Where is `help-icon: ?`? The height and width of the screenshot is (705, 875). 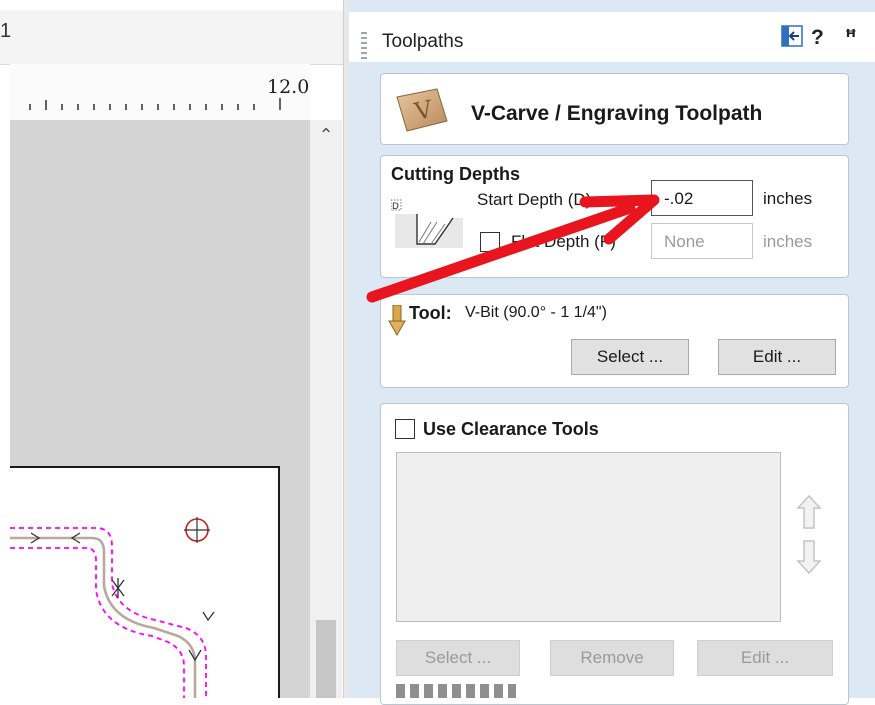 help-icon: ? is located at coordinates (817, 38).